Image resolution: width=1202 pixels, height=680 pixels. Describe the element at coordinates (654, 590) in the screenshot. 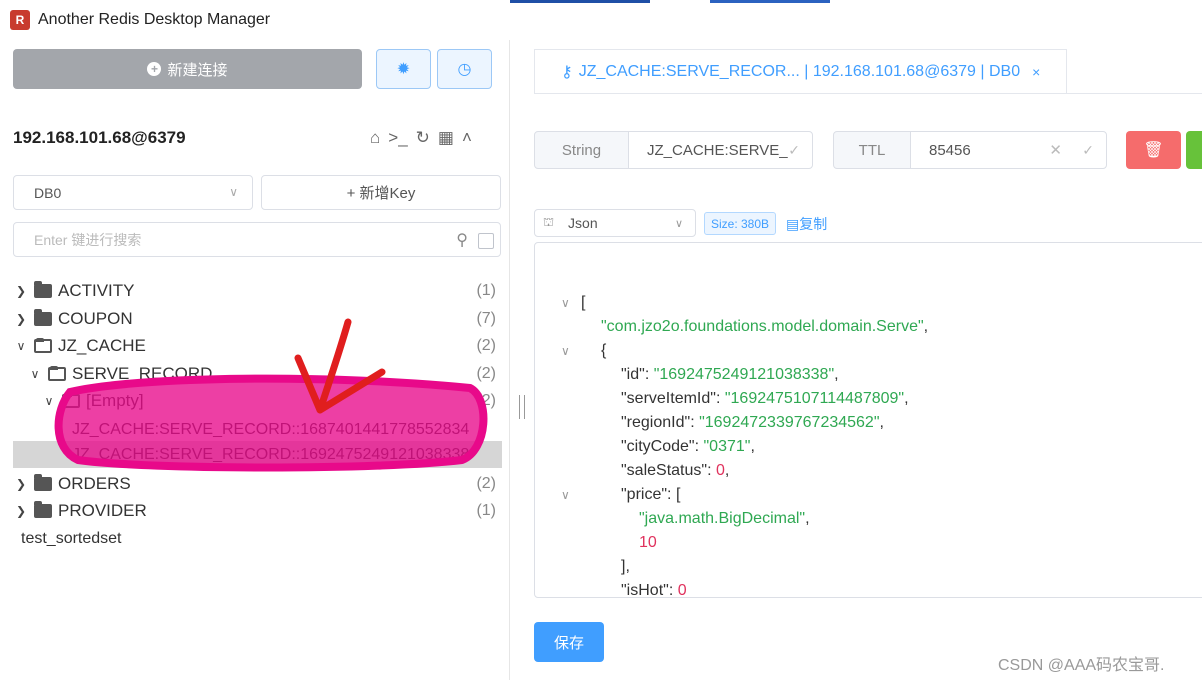

I see `code-line: "isHot": 0` at that location.